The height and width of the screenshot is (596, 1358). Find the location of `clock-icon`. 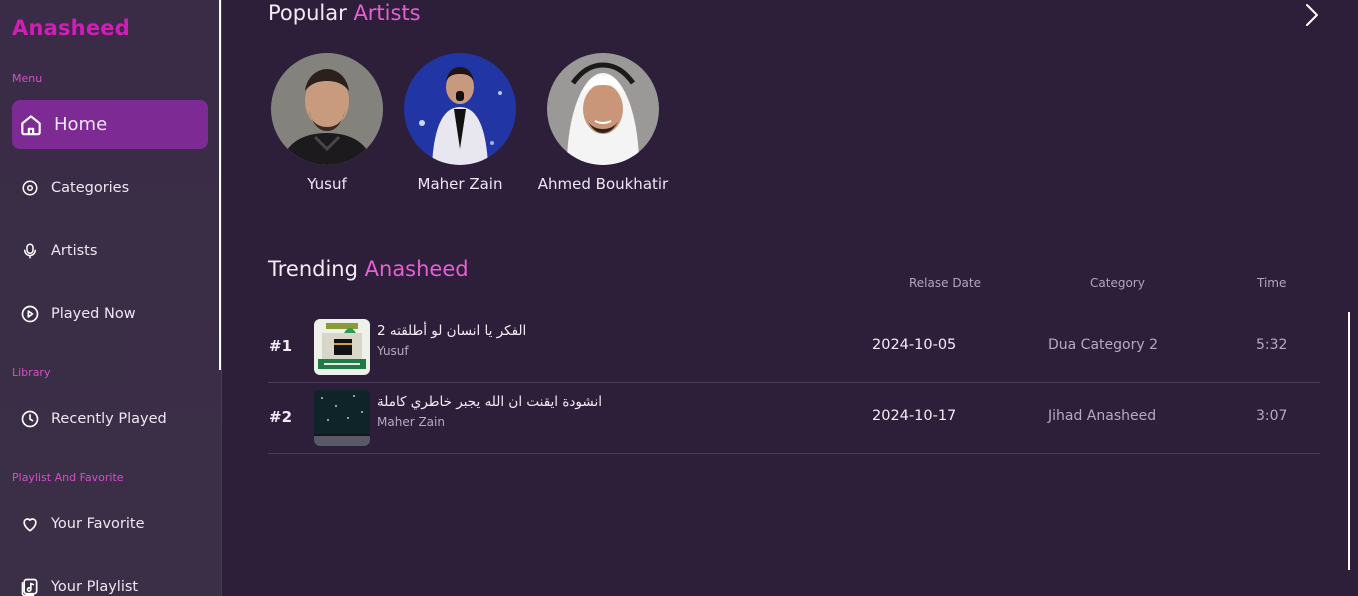

clock-icon is located at coordinates (30, 419).